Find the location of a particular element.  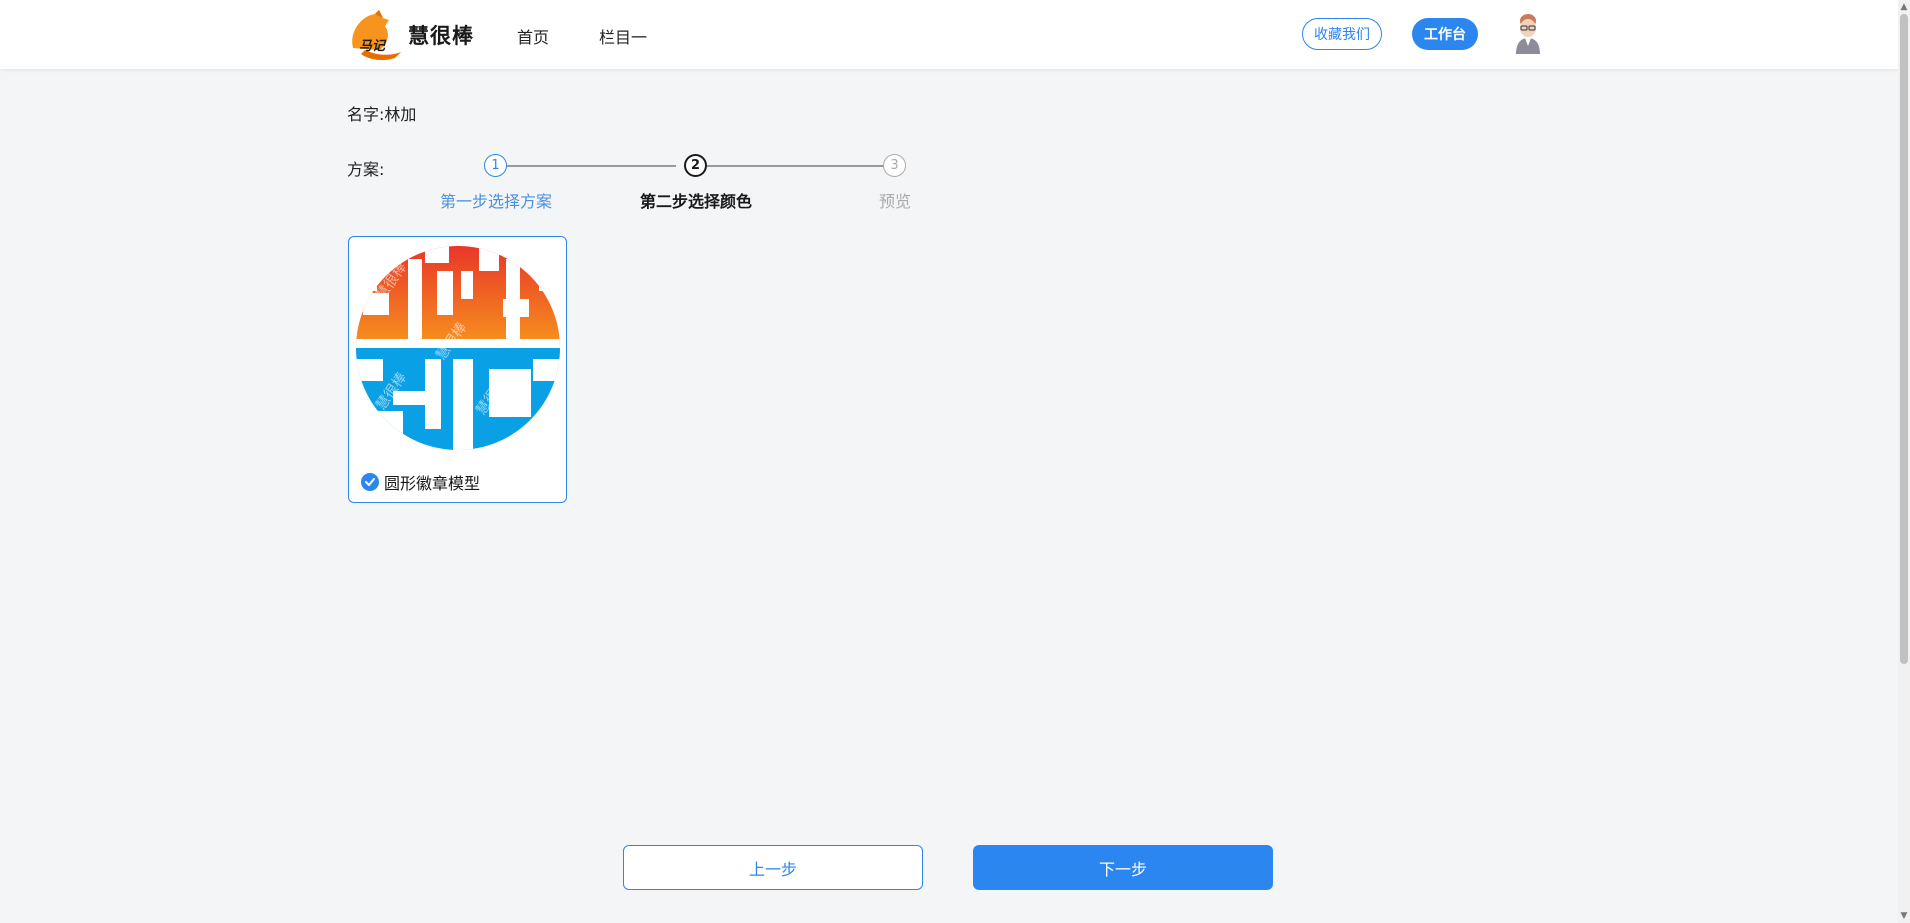

fox-logo-icon: 马记 is located at coordinates (376, 35).